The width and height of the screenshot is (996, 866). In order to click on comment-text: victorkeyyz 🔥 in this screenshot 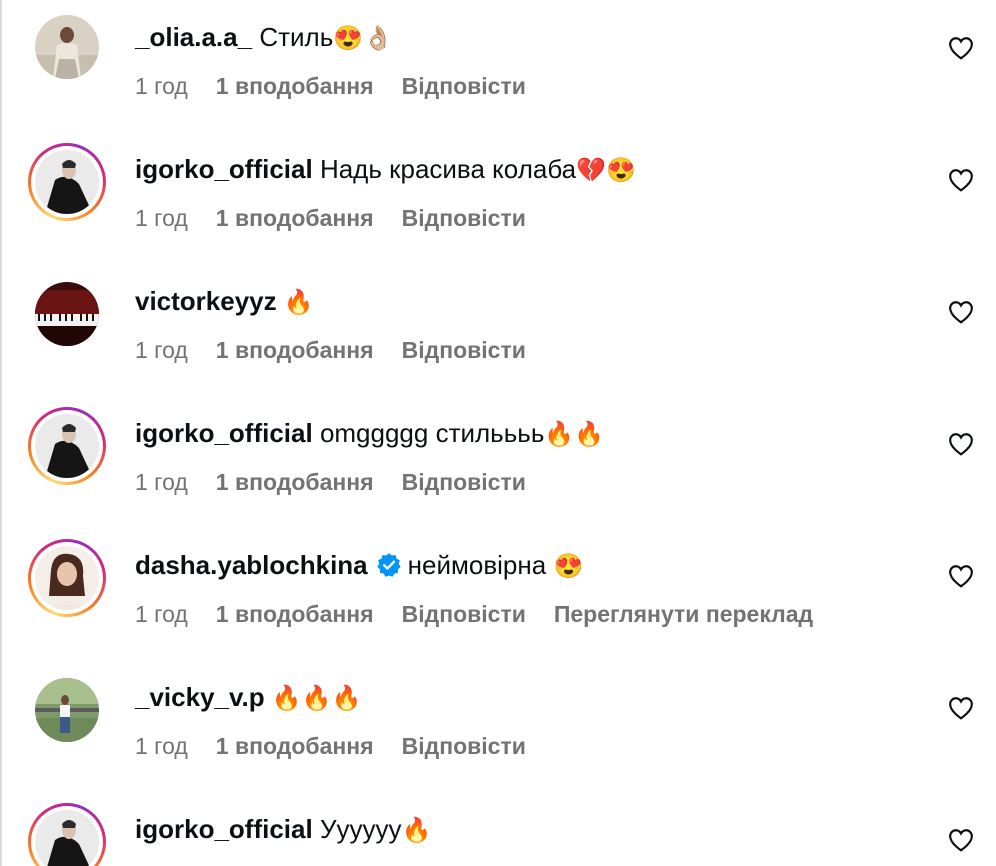, I will do `click(224, 302)`.